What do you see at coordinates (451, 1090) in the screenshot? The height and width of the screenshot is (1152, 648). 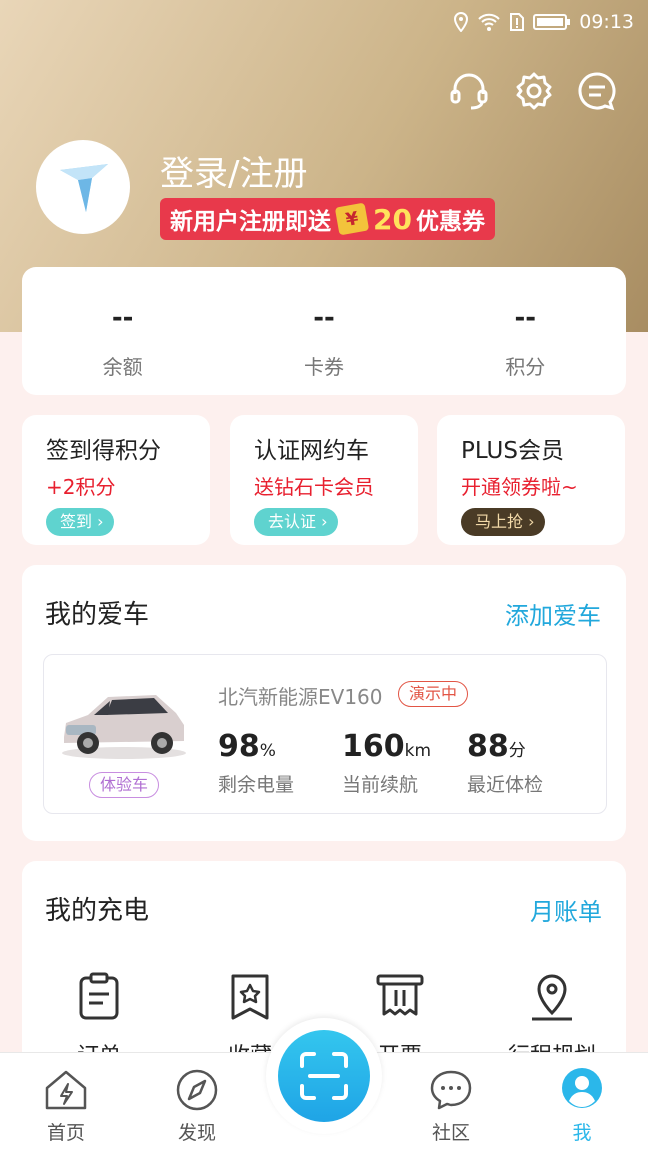 I see `chat-bubble-icon` at bounding box center [451, 1090].